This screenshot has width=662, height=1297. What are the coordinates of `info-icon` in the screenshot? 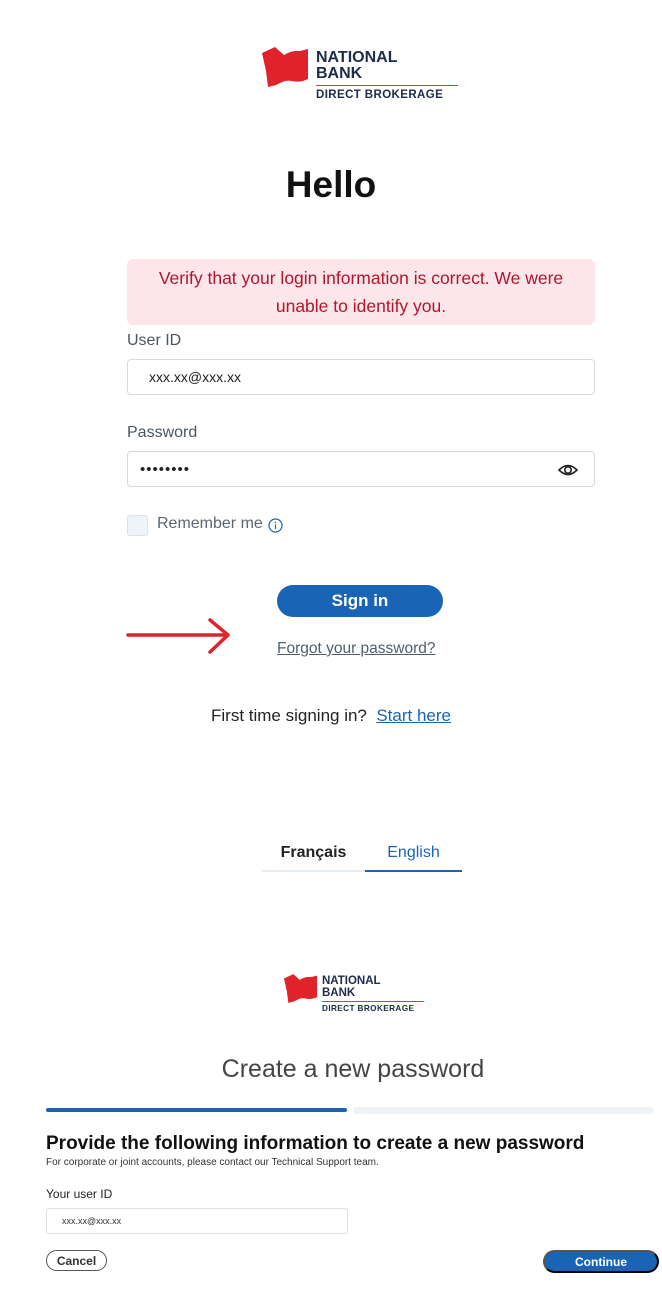 It's located at (275, 525).